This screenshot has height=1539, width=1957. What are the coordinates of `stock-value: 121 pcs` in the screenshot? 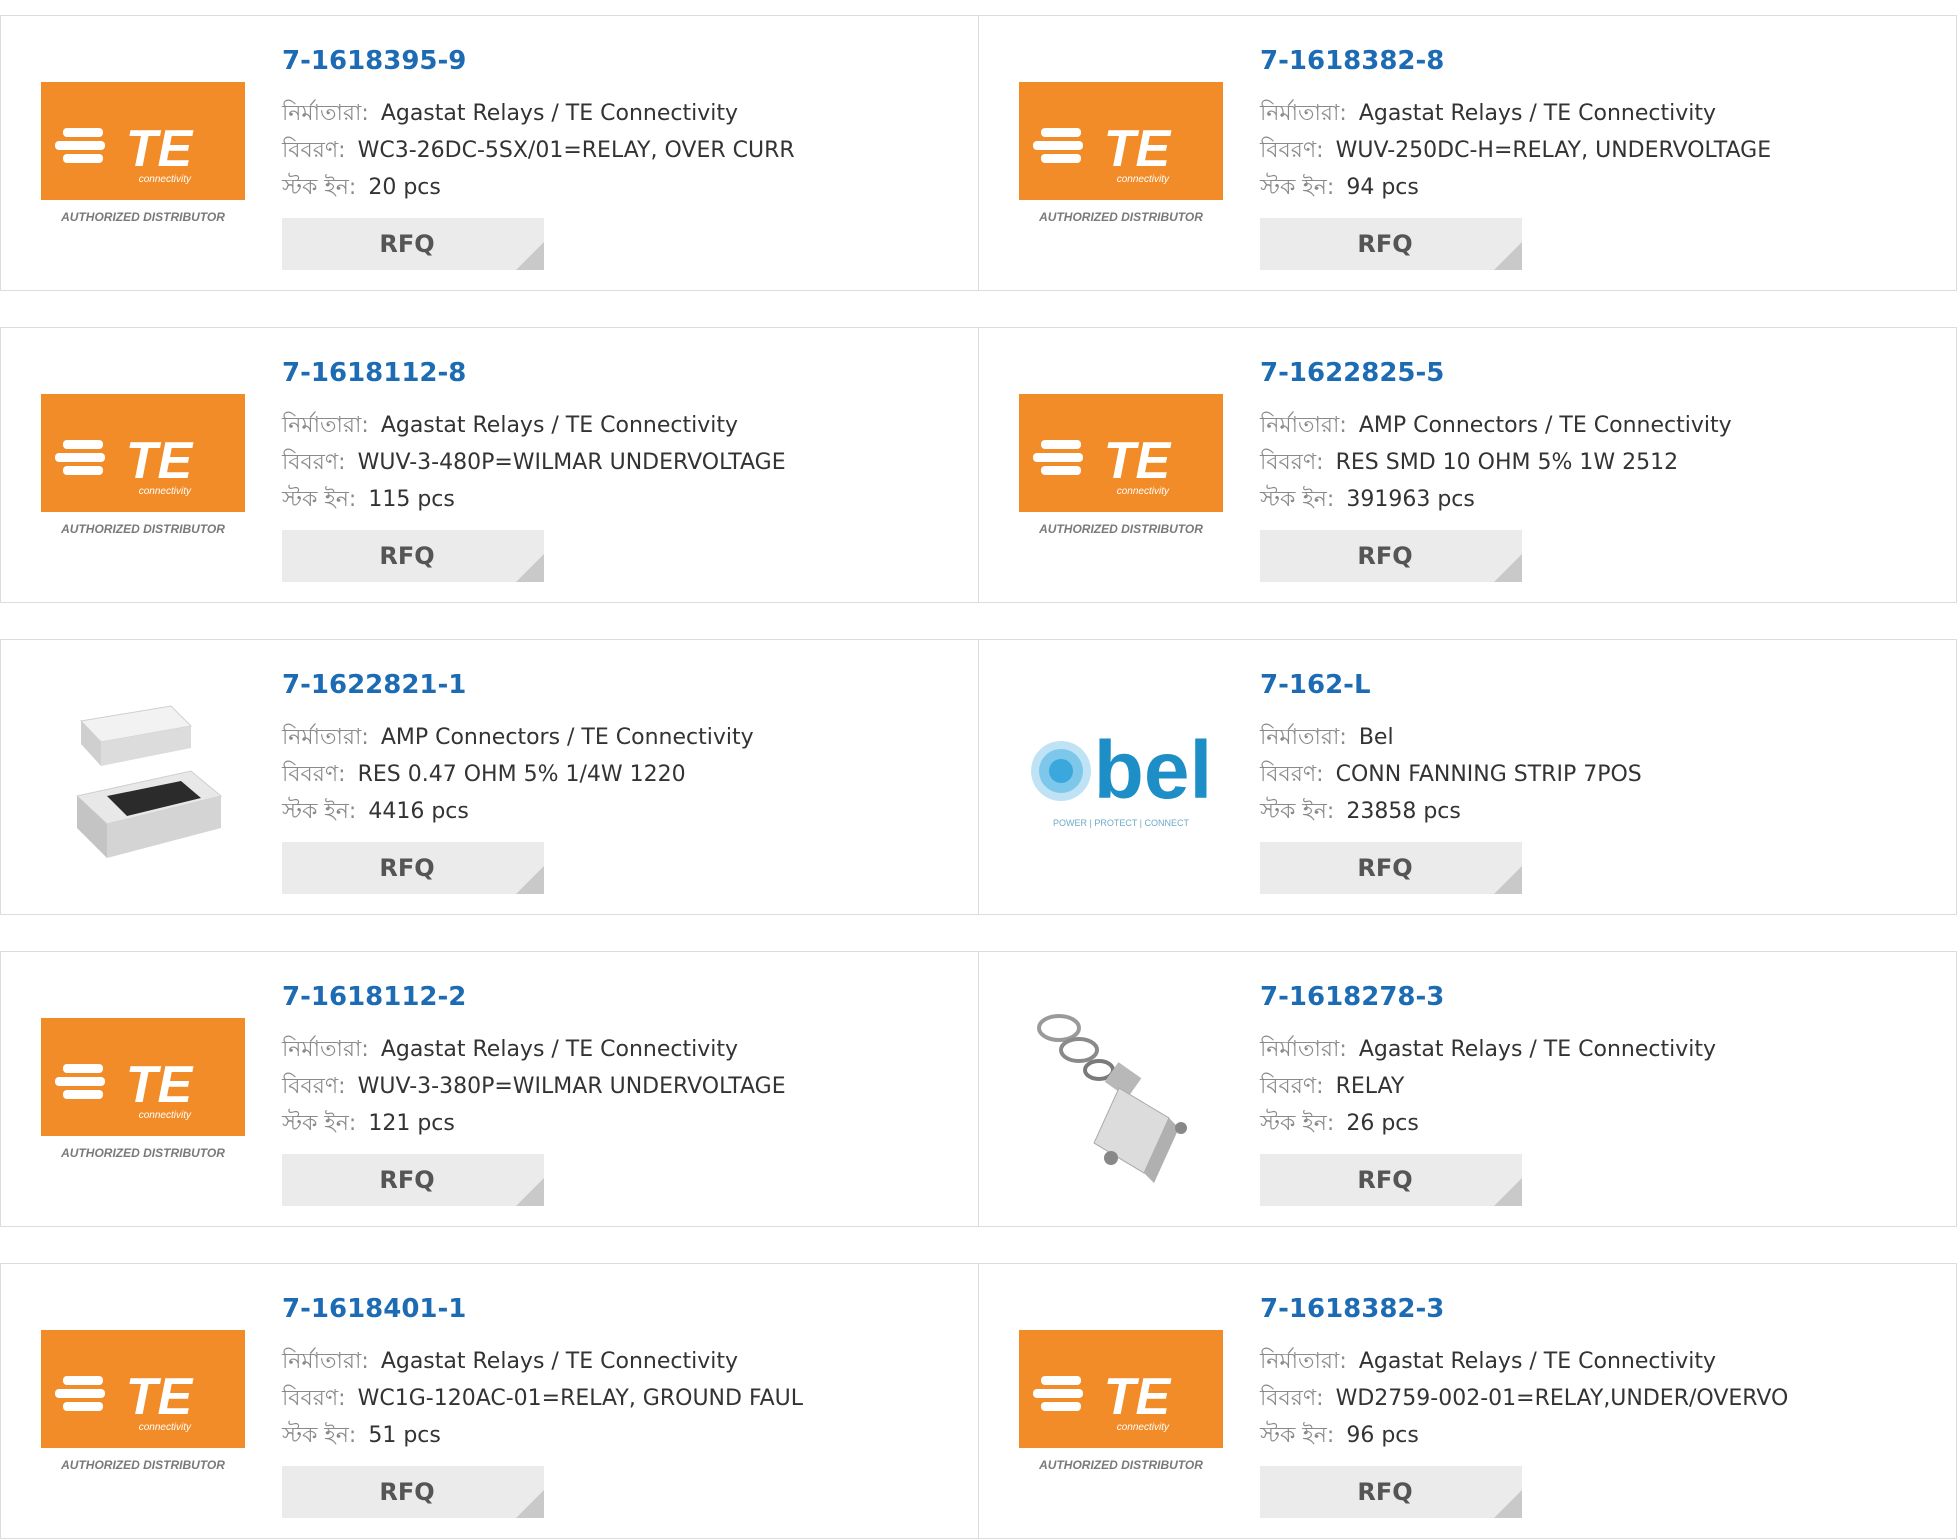 It's located at (411, 1123).